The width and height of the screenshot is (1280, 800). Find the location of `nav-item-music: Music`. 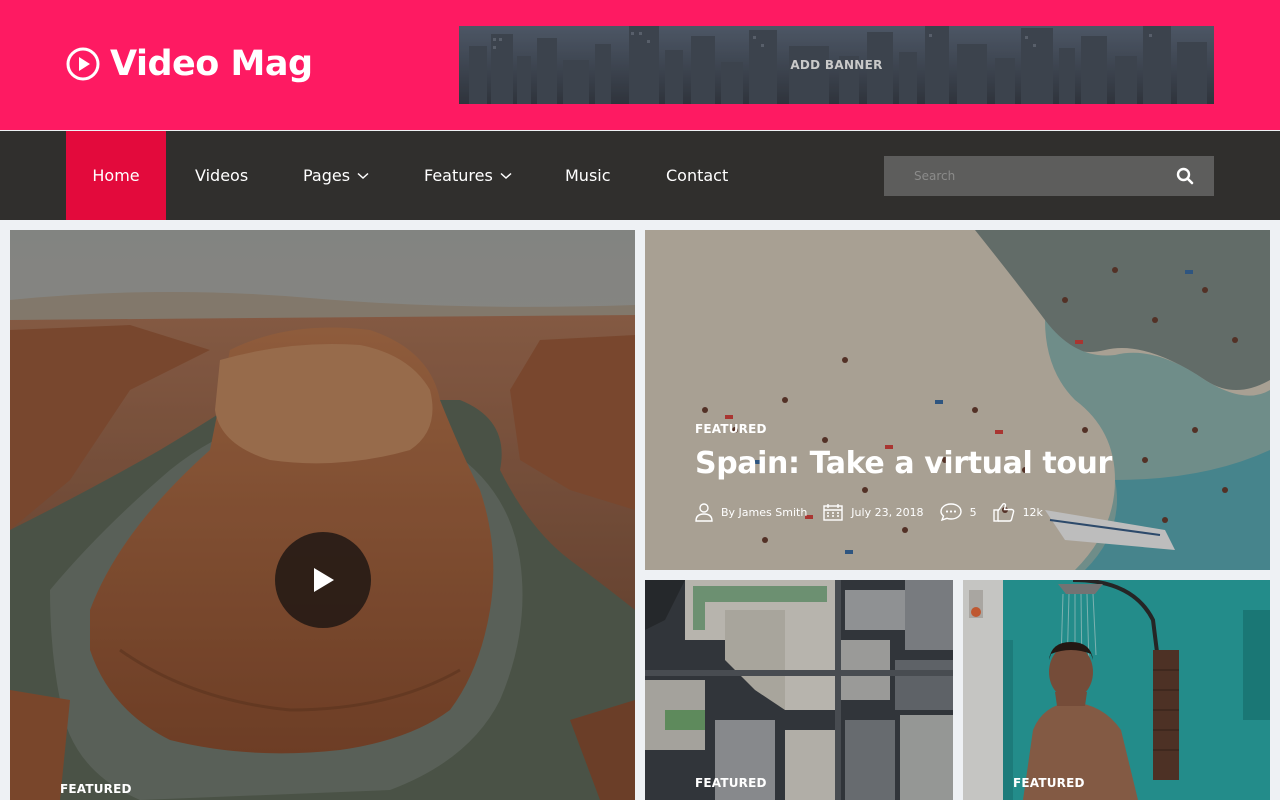

nav-item-music: Music is located at coordinates (588, 175).